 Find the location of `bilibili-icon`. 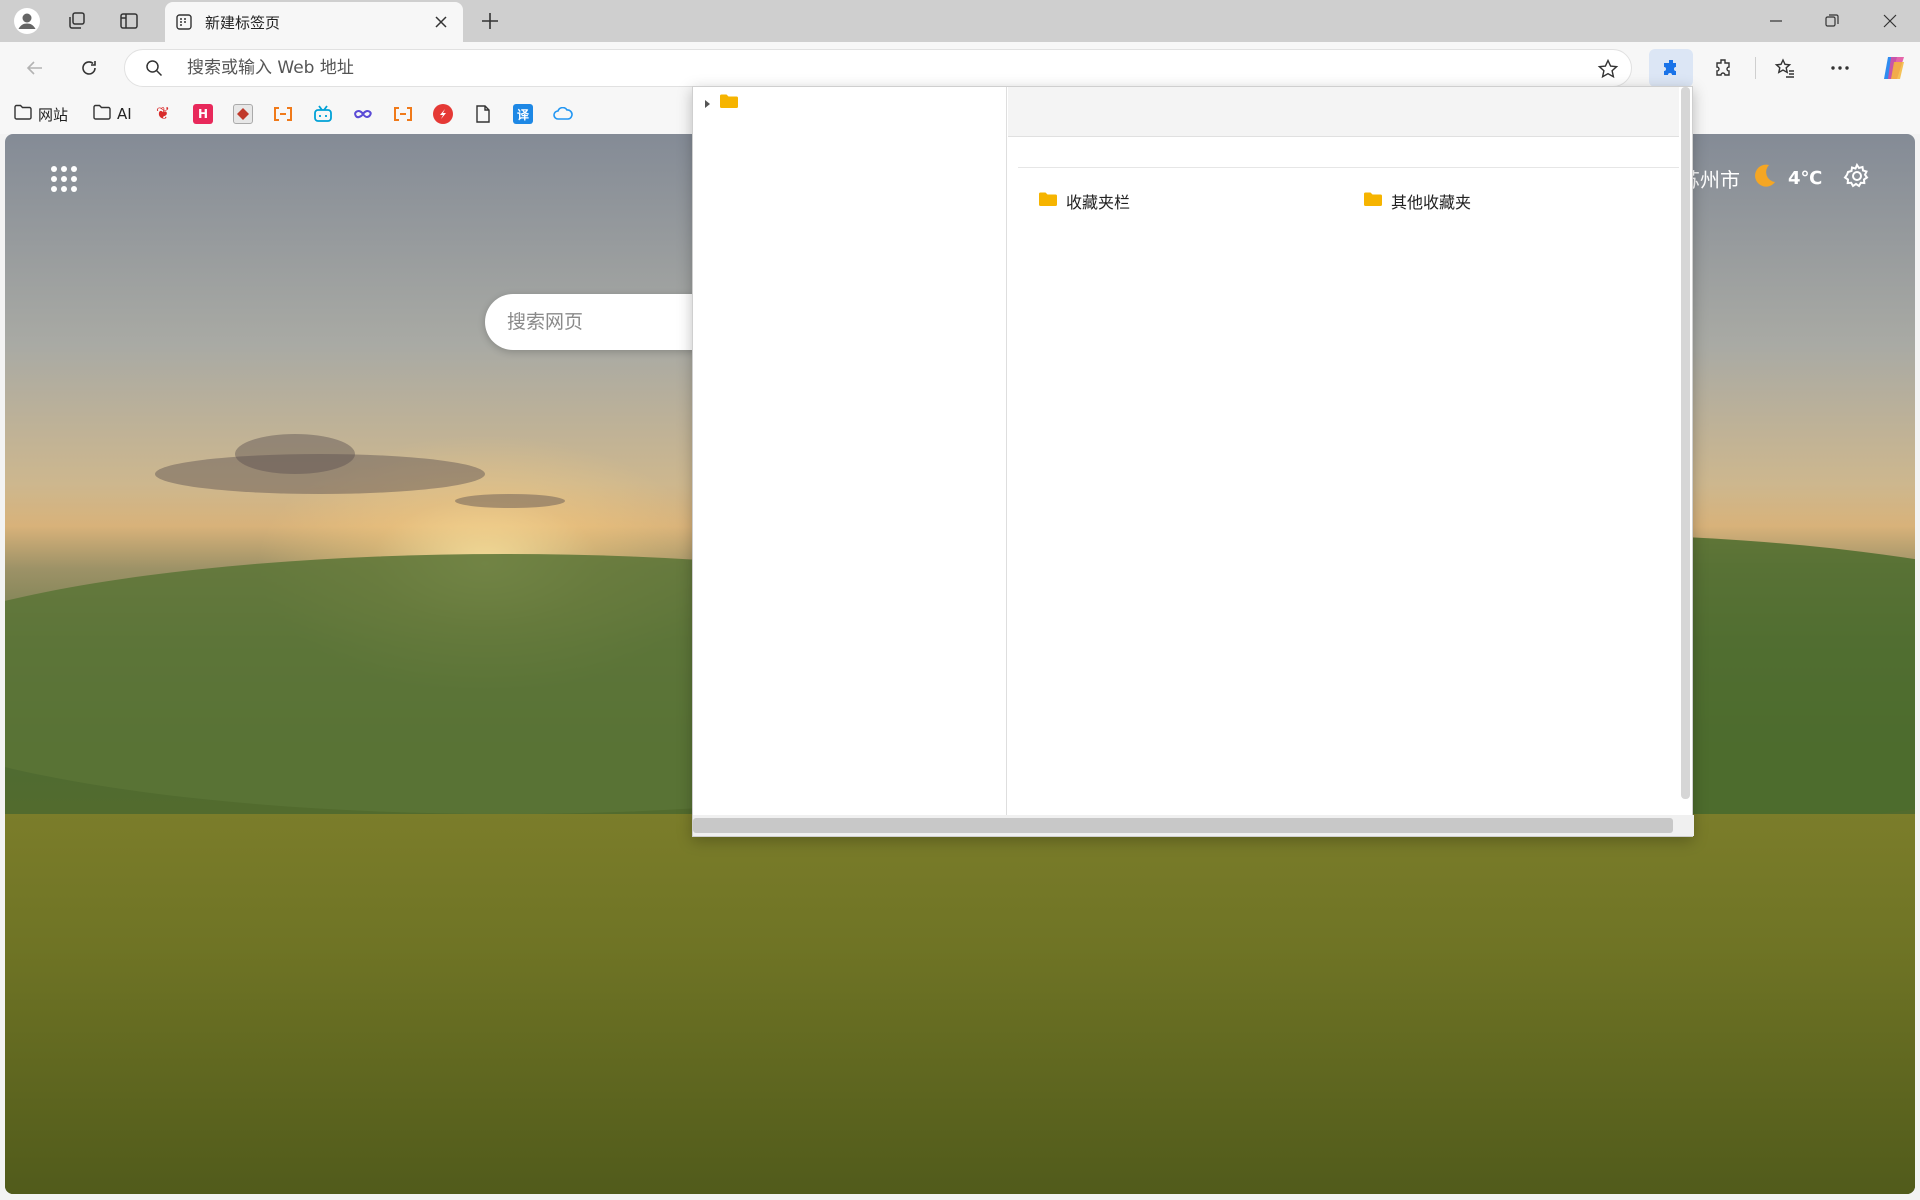

bilibili-icon is located at coordinates (323, 114).